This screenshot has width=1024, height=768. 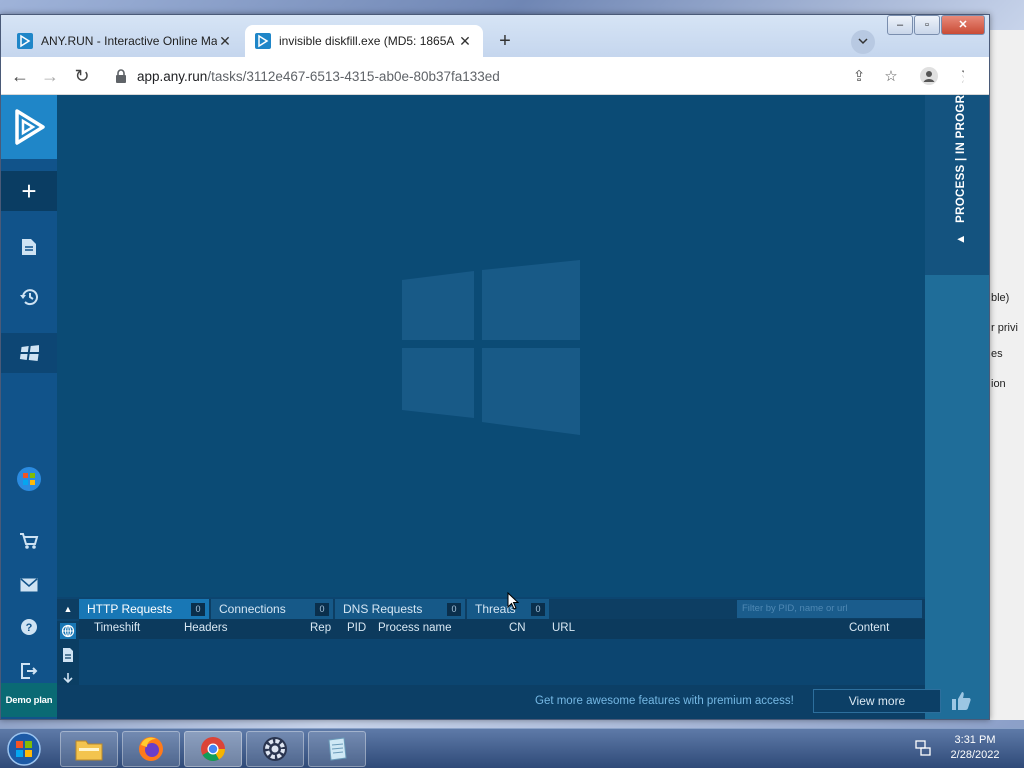 I want to click on taskbar-notepad, so click(x=337, y=749).